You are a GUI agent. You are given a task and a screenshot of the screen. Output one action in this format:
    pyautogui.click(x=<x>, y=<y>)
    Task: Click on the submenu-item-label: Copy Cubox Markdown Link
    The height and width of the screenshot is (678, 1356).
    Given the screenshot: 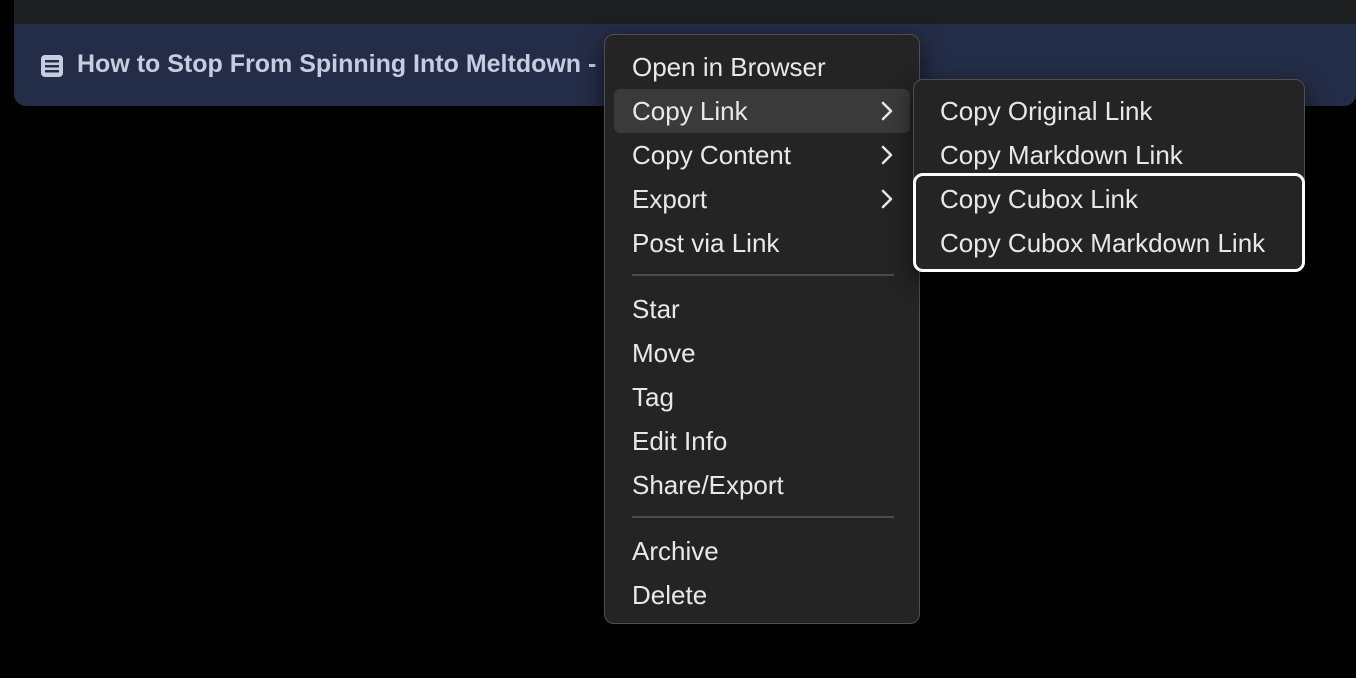 What is the action you would take?
    pyautogui.click(x=1103, y=243)
    